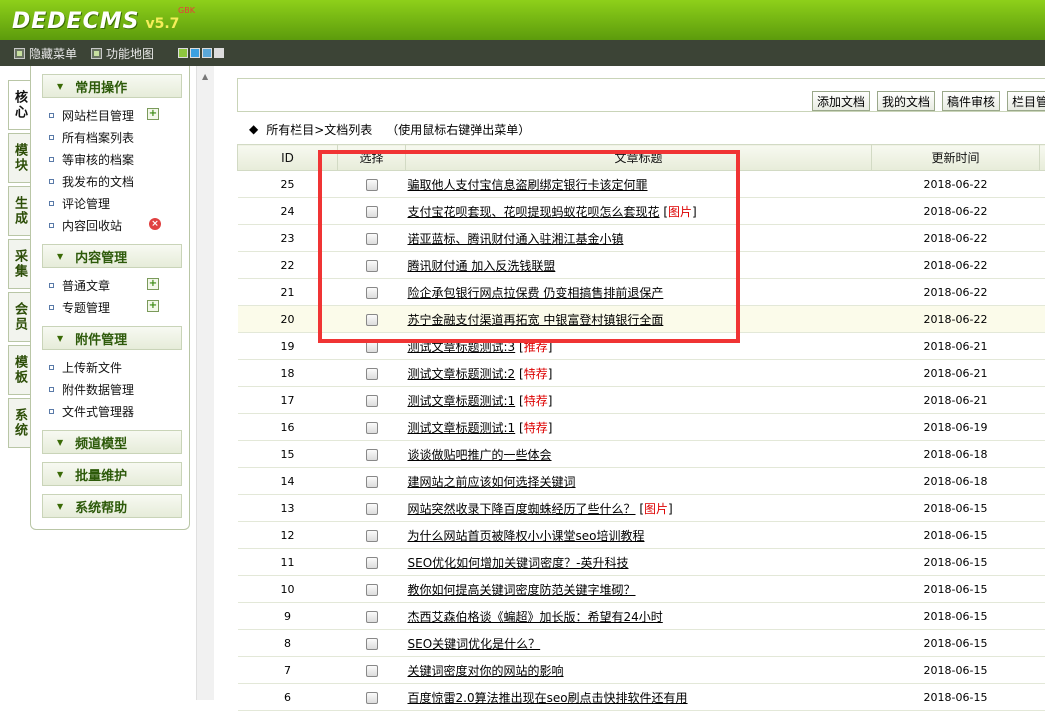 This screenshot has width=1045, height=711. What do you see at coordinates (956, 400) in the screenshot?
I see `row-time: 2018-06-21` at bounding box center [956, 400].